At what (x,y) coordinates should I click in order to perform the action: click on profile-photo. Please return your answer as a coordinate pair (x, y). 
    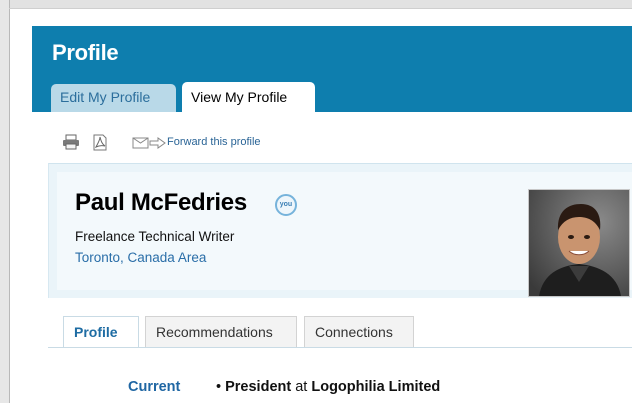
    Looking at the image, I should click on (579, 243).